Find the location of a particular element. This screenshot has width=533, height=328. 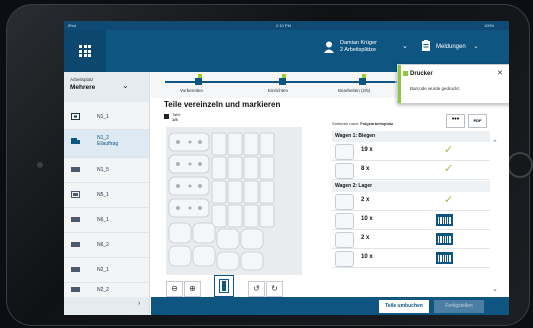

status-bar: iPad 2:10 PM 100% is located at coordinates (286, 25).